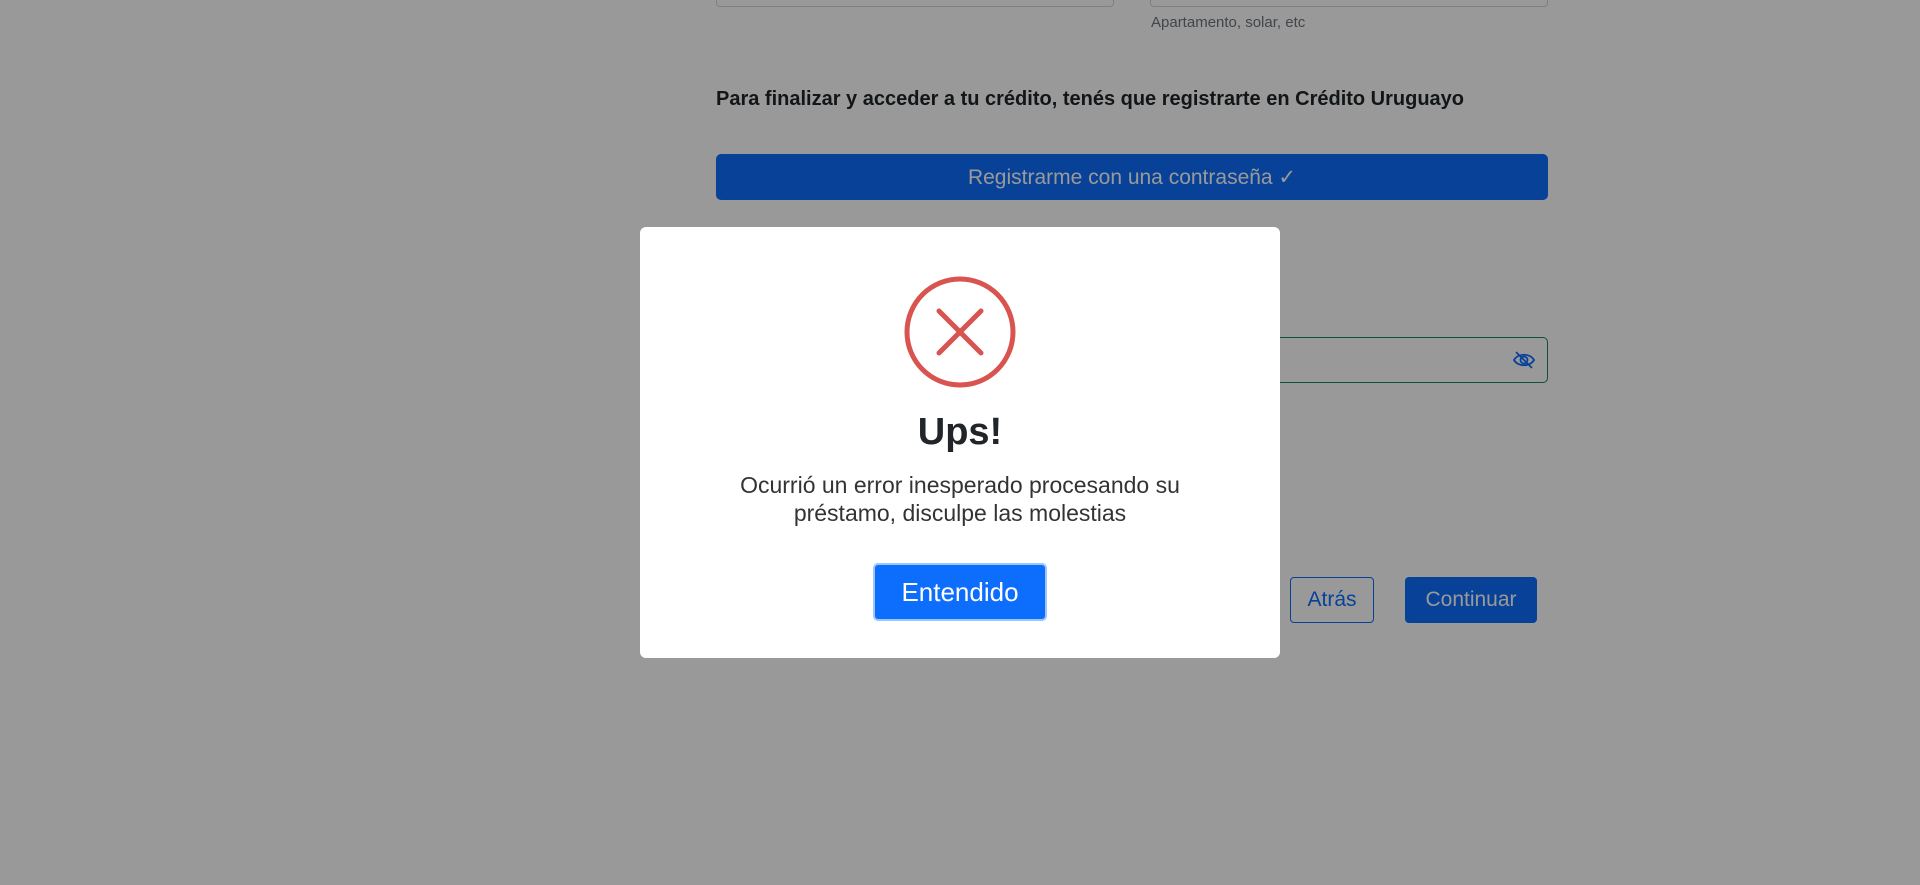 The width and height of the screenshot is (1920, 885). What do you see at coordinates (960, 592) in the screenshot?
I see `understood-button: Entendido` at bounding box center [960, 592].